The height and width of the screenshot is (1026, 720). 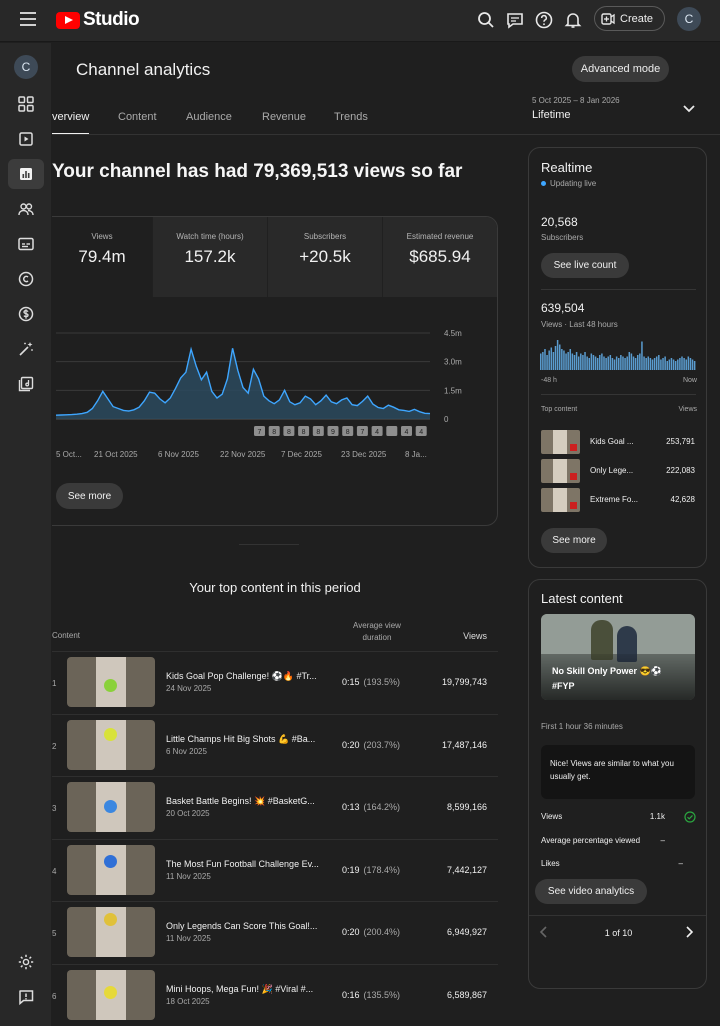 What do you see at coordinates (573, 20) in the screenshot?
I see `notifications-bell-icon` at bounding box center [573, 20].